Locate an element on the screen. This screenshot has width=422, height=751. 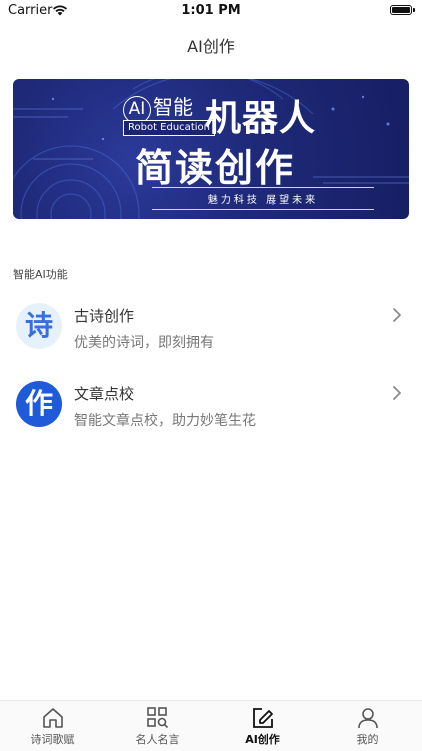
poem-icon: 诗 is located at coordinates (39, 326).